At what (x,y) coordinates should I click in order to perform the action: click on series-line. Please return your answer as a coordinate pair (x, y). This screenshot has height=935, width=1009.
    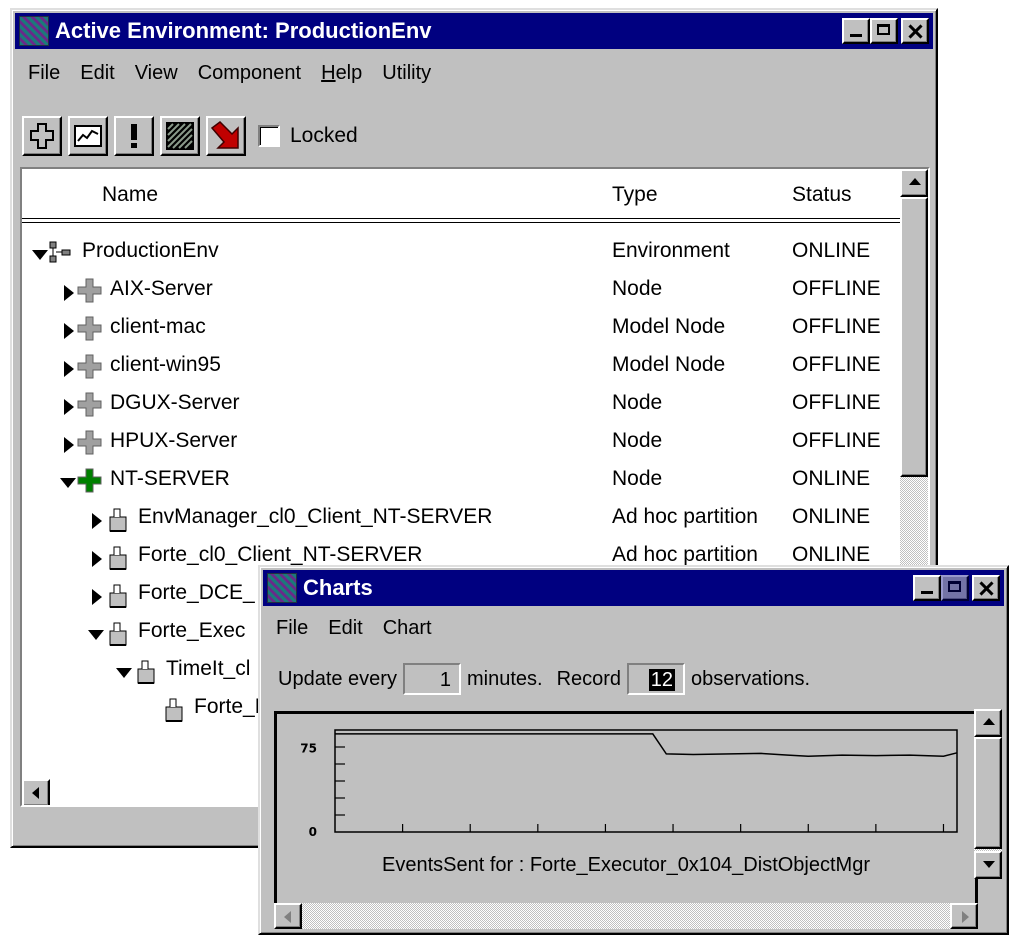
    Looking at the image, I should click on (646, 745).